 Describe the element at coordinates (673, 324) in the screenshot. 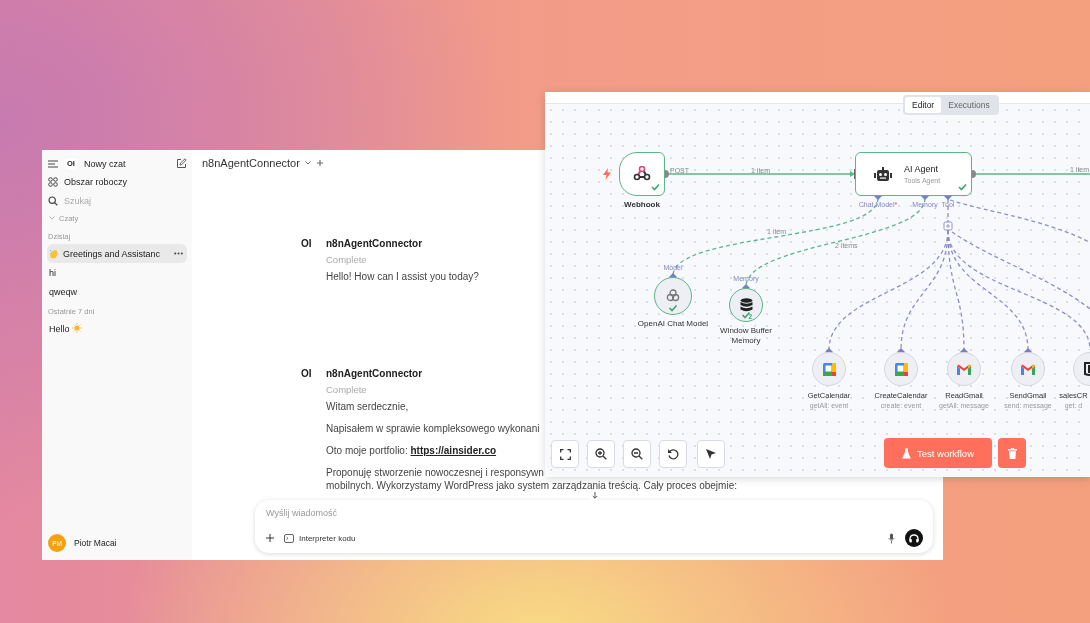

I see `node-label: OpenAI Chat Model` at that location.